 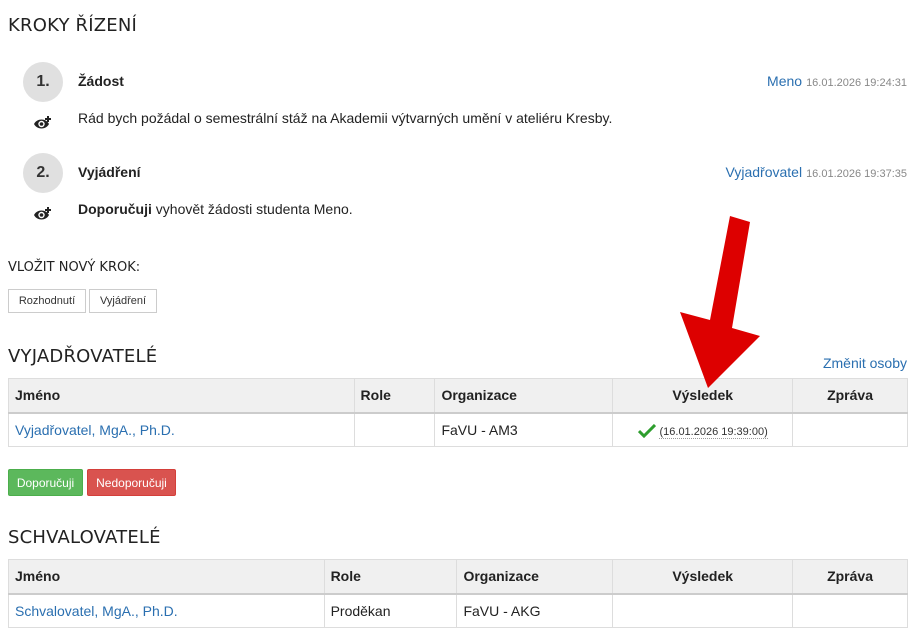 What do you see at coordinates (856, 174) in the screenshot?
I see `step-timestamp: 16.01.2026 19:37:35` at bounding box center [856, 174].